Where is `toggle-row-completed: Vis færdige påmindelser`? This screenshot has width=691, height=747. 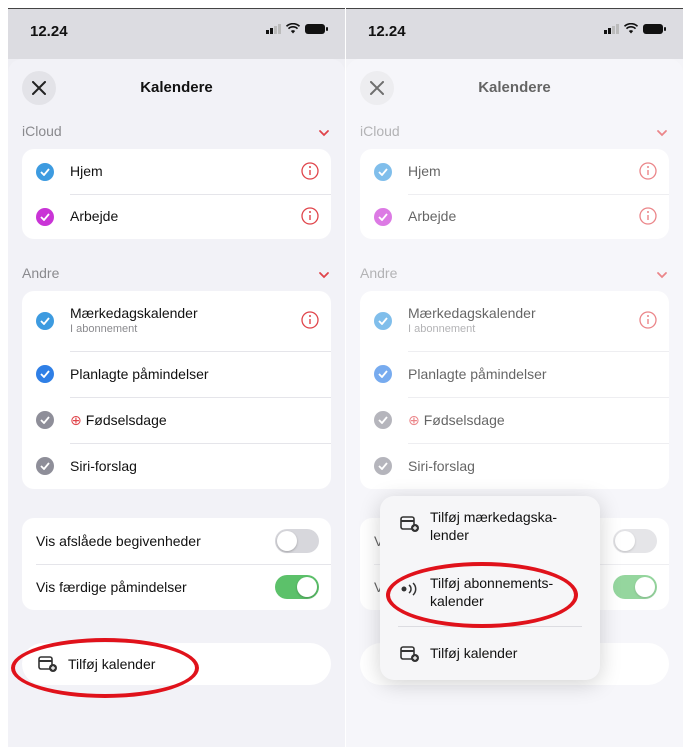 toggle-row-completed: Vis færdige påmindelser is located at coordinates (176, 587).